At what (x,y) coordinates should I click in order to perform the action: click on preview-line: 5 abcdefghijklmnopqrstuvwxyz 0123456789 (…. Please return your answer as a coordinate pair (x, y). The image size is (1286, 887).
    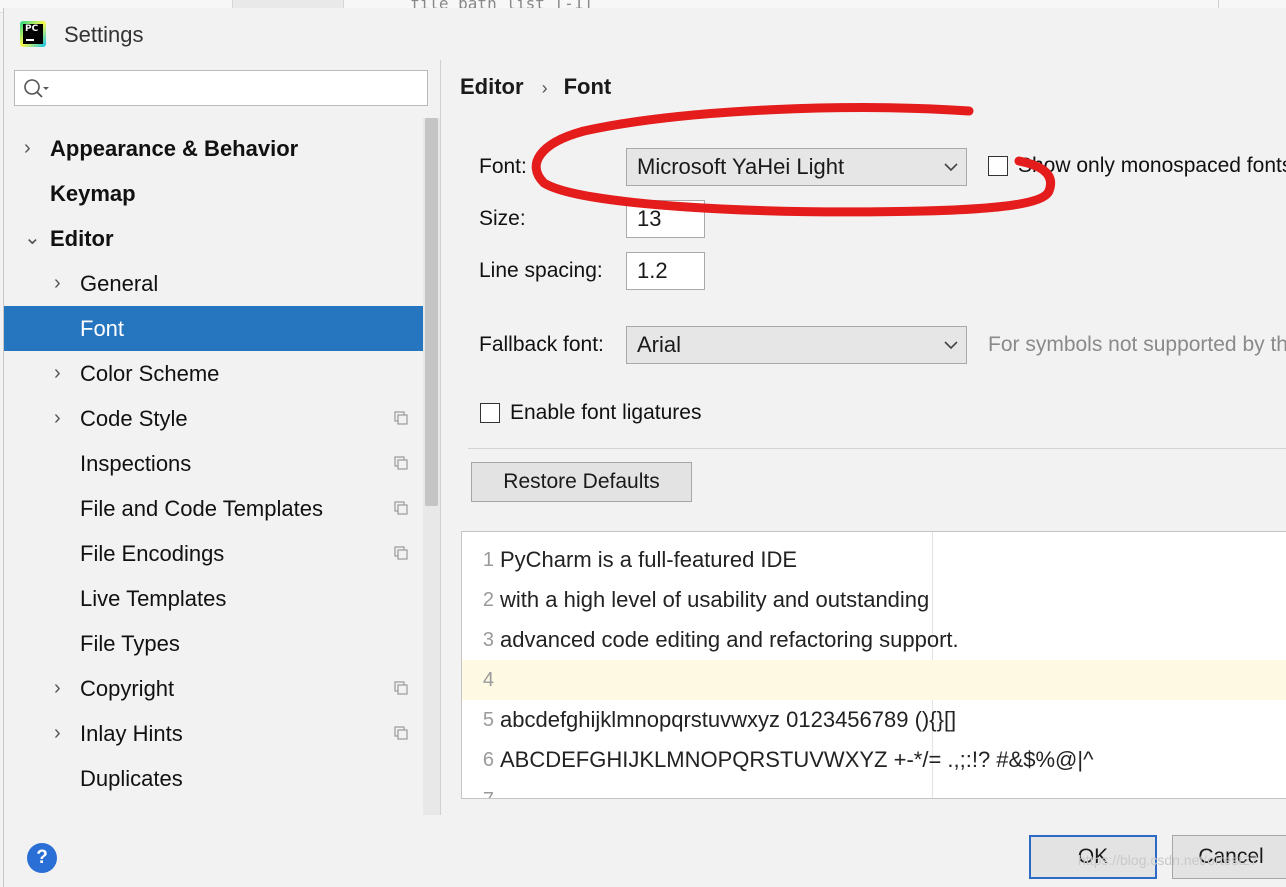
    Looking at the image, I should click on (874, 720).